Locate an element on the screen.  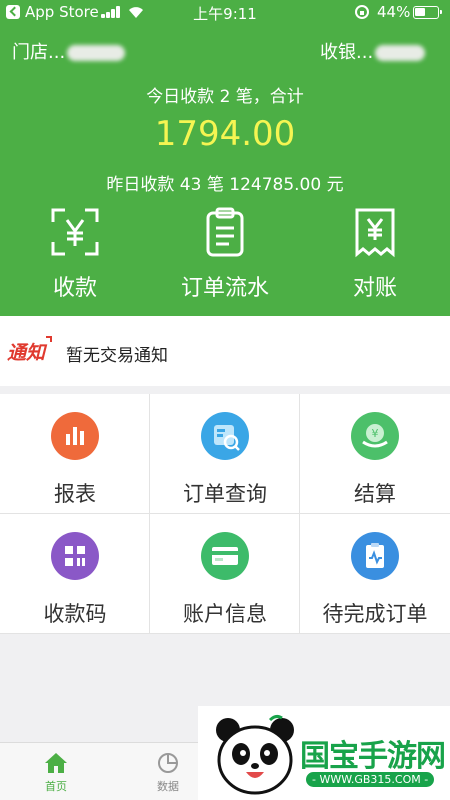
notice-bar: 通知 暂无交易通知 is located at coordinates (225, 351).